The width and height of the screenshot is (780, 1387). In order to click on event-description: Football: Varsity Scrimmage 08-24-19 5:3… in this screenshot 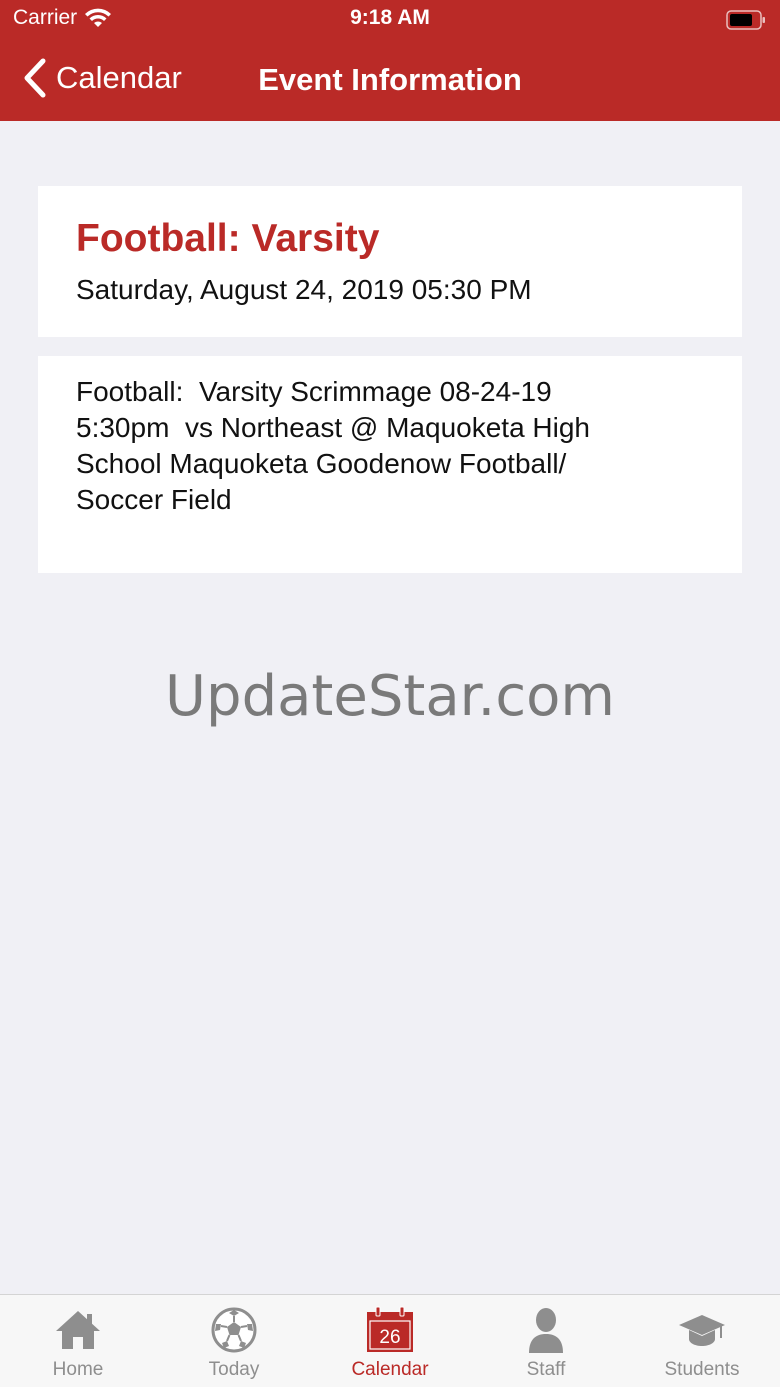, I will do `click(333, 445)`.